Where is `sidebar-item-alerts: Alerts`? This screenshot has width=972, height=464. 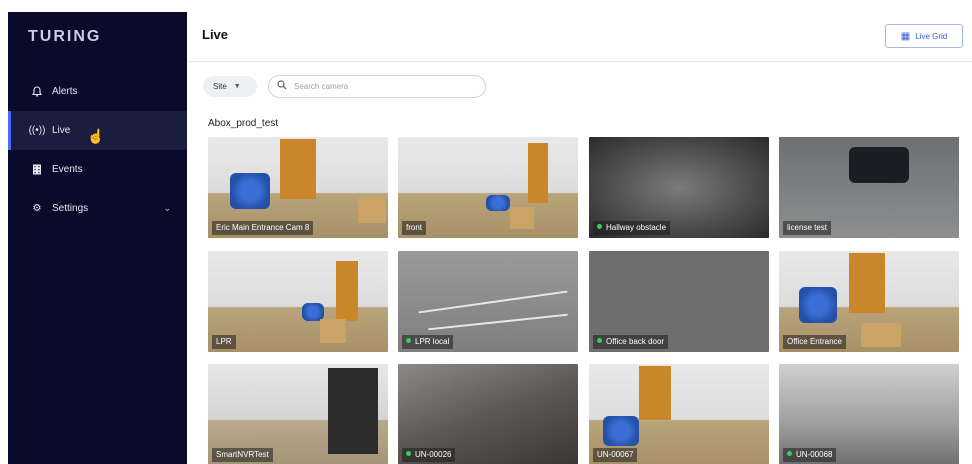
sidebar-item-alerts: Alerts is located at coordinates (97, 91).